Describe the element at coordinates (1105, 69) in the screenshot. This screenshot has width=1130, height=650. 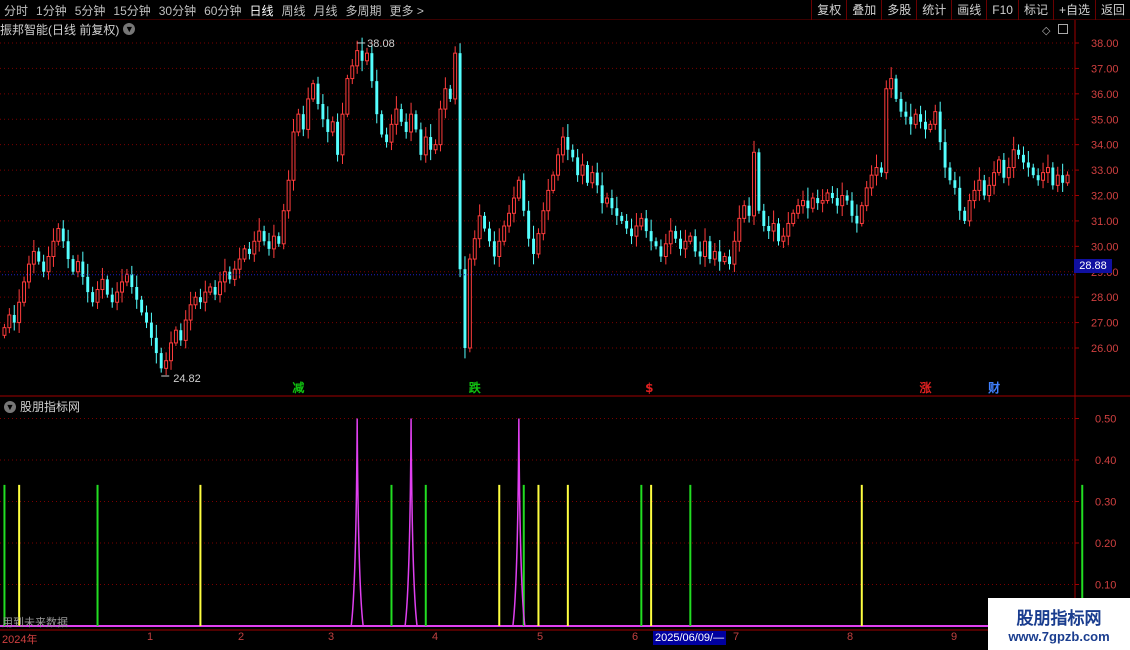
I see `y-tick-label: 37.00` at that location.